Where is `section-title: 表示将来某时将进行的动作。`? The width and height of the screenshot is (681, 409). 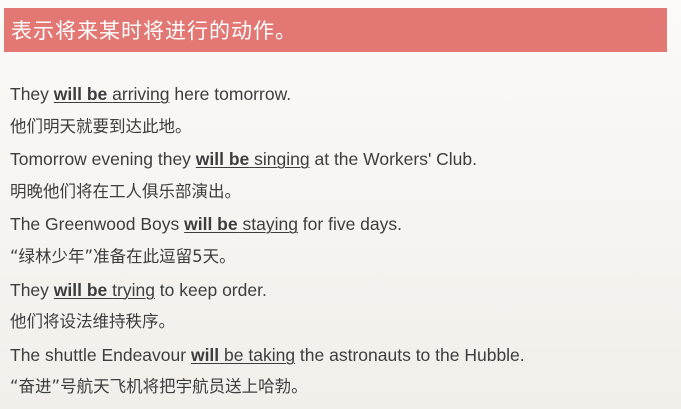
section-title: 表示将来某时将进行的动作。 is located at coordinates (154, 31).